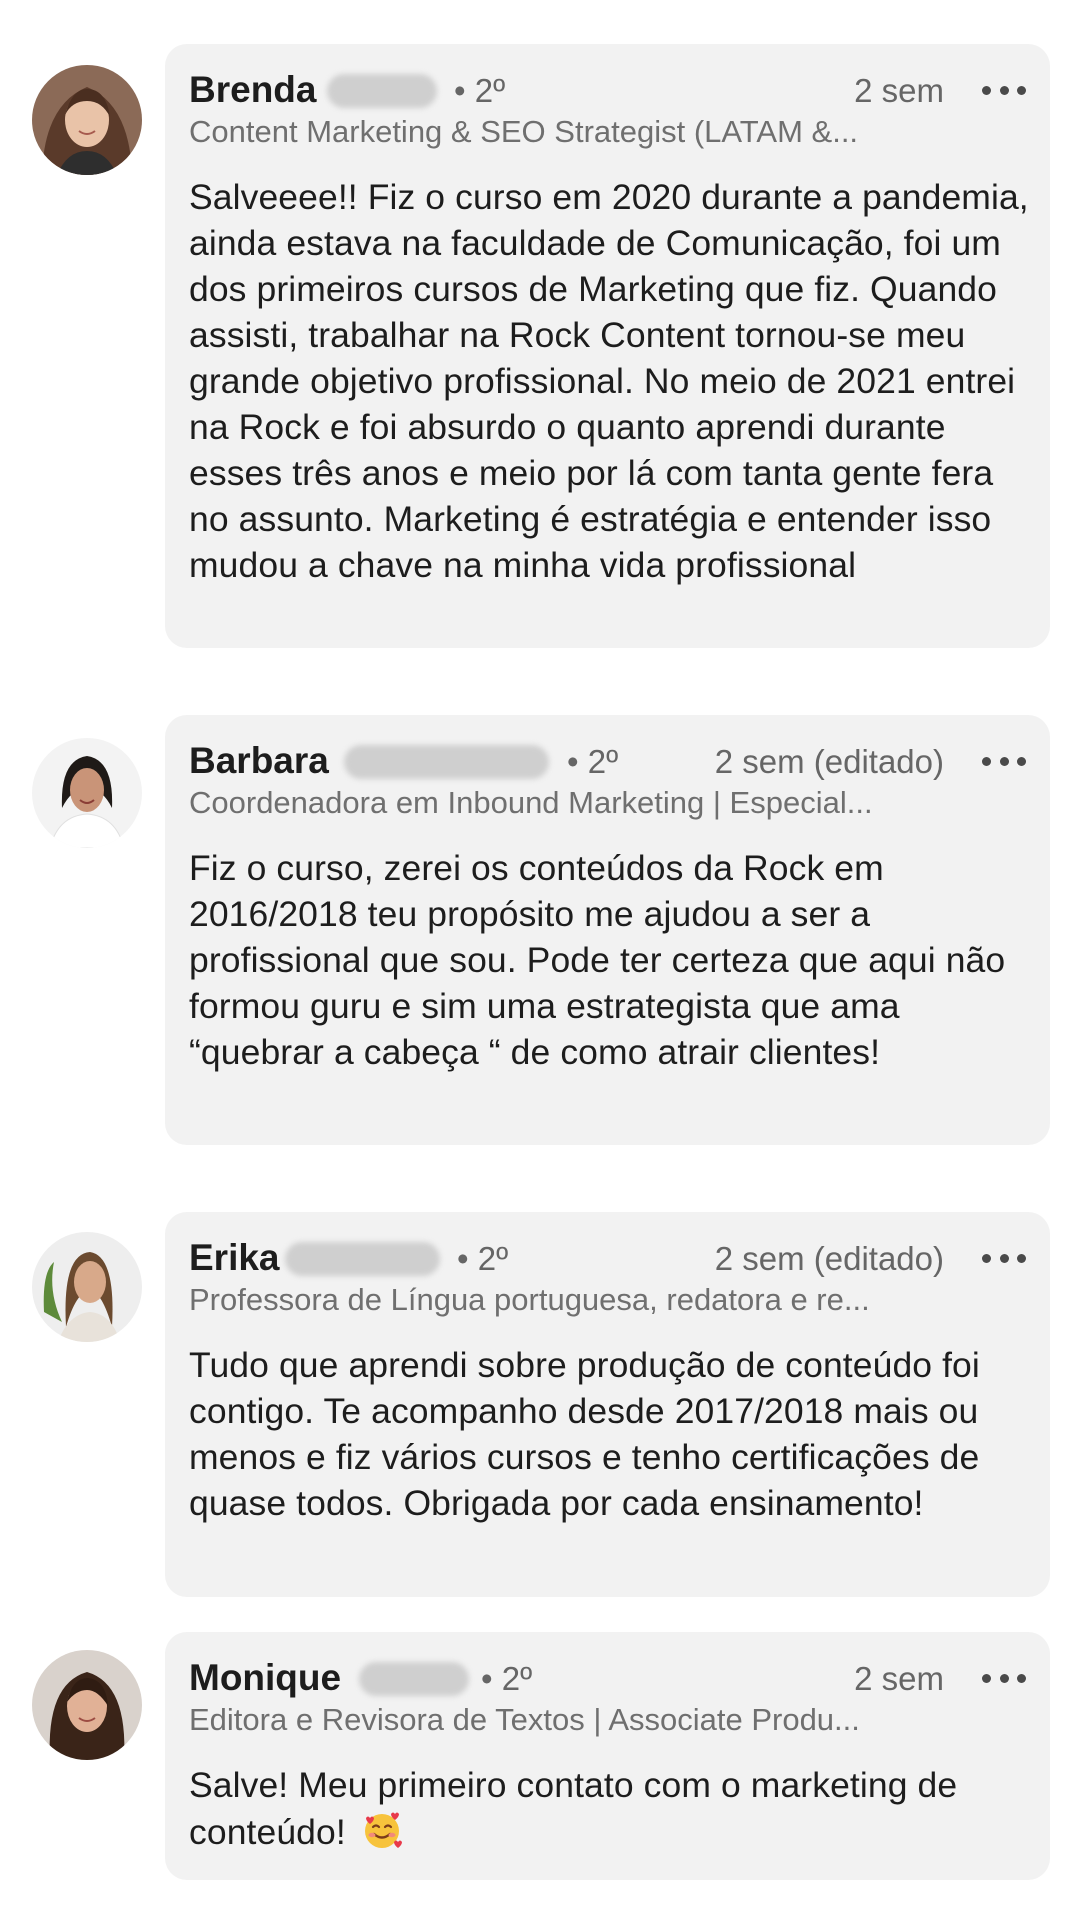 The image size is (1080, 1920). Describe the element at coordinates (383, 1830) in the screenshot. I see `smiling-face-with-hearts-icon` at that location.